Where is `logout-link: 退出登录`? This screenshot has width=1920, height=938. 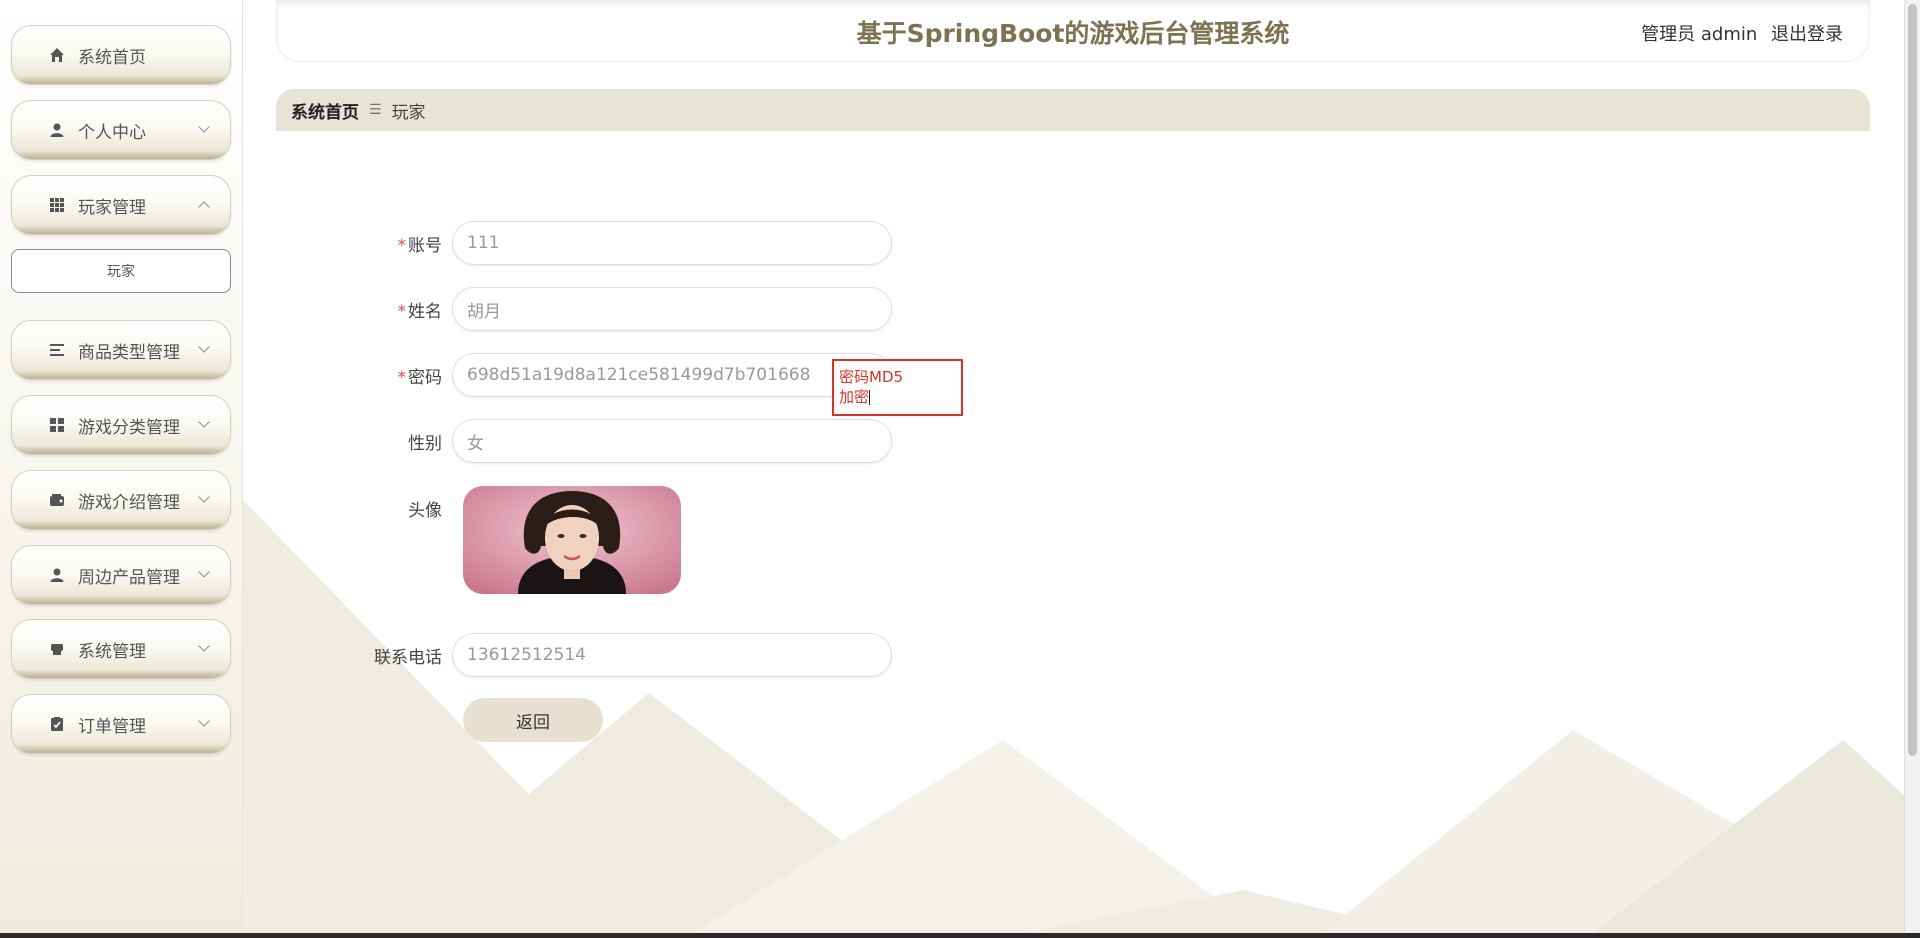
logout-link: 退出登录 is located at coordinates (1807, 34).